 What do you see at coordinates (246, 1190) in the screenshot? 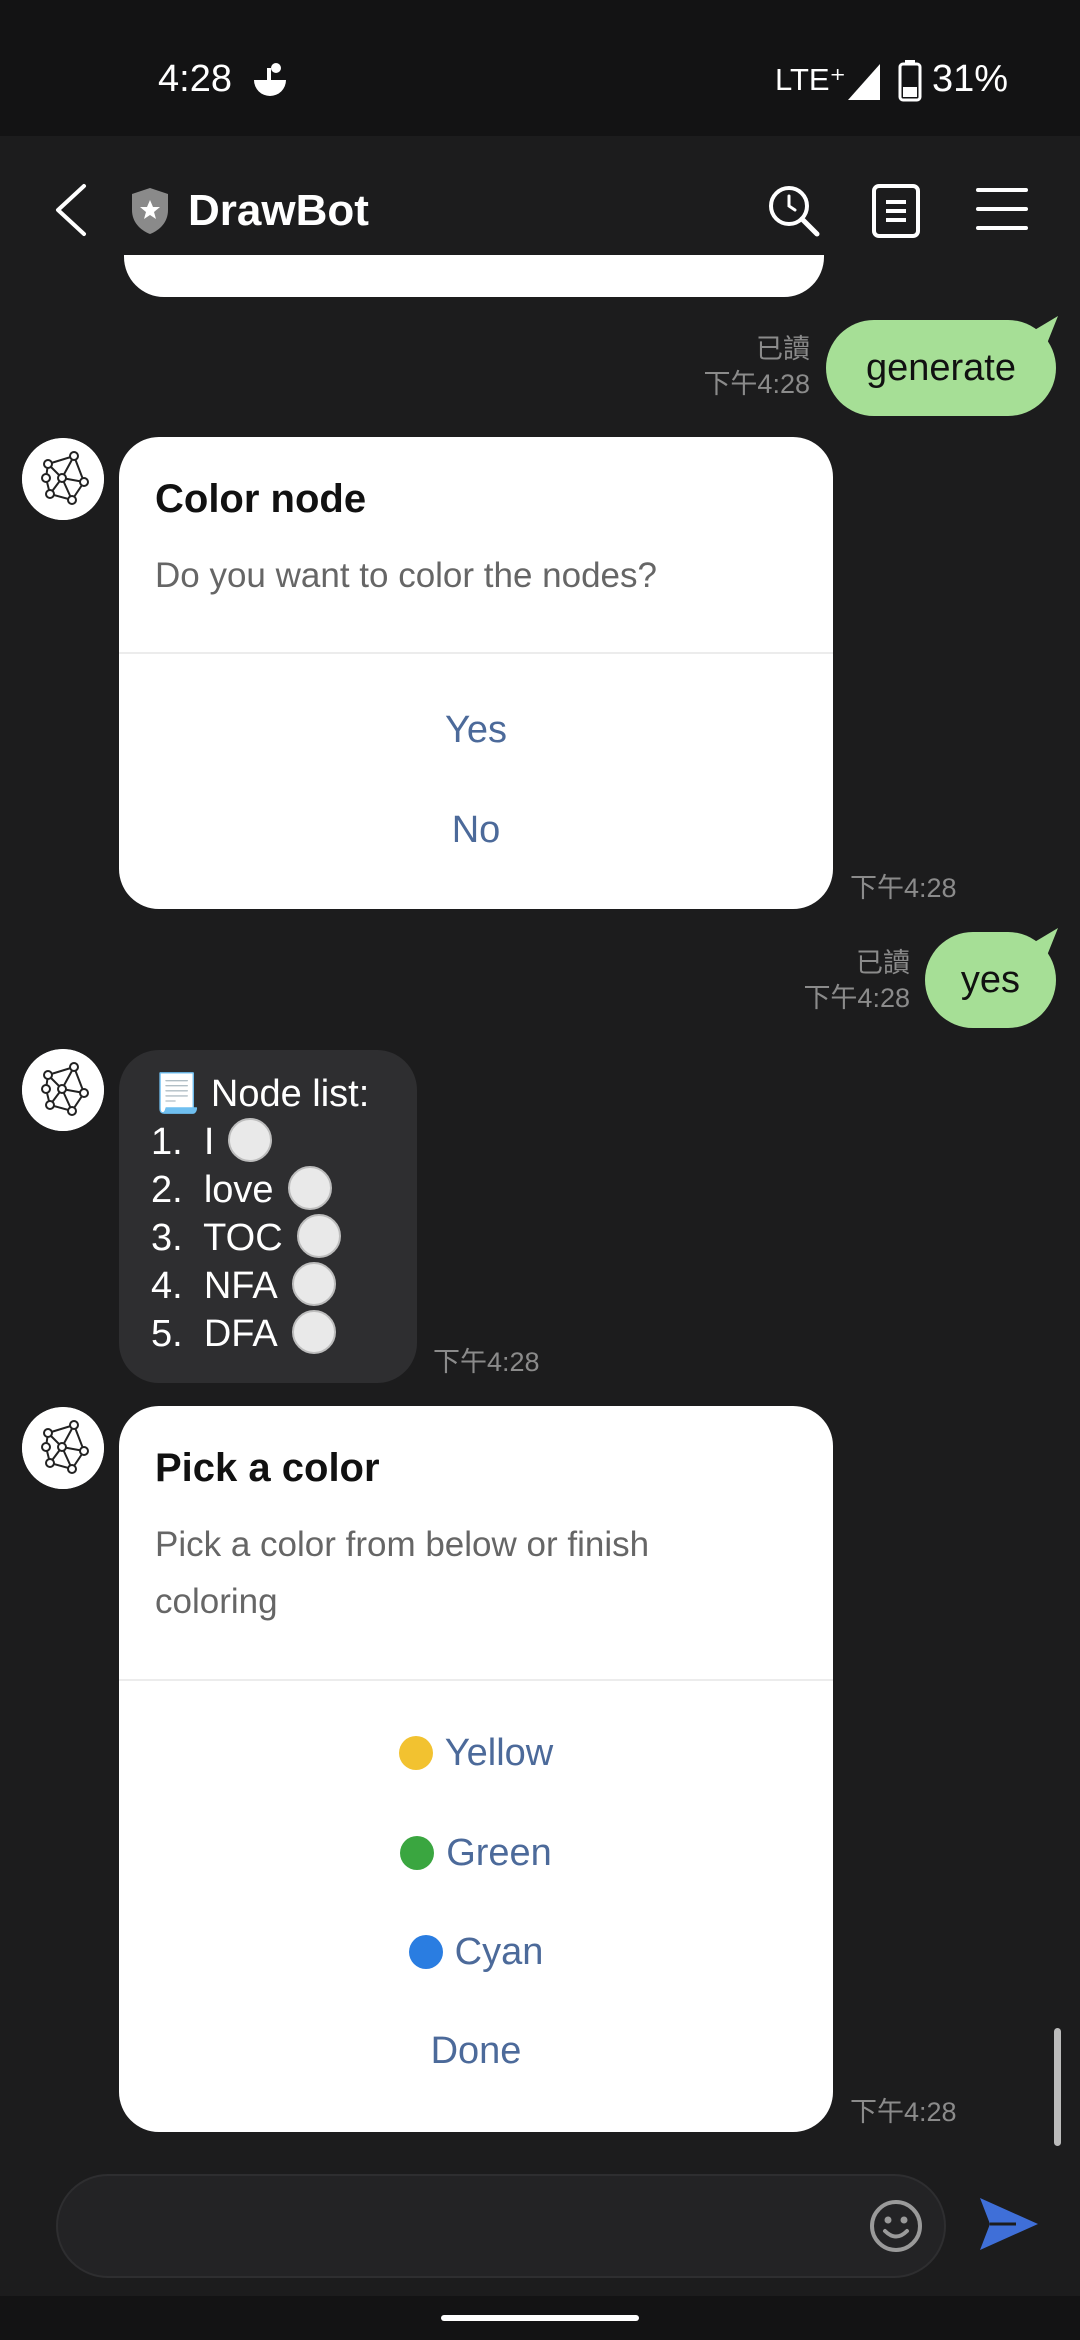
I see `list-item: 2. love` at bounding box center [246, 1190].